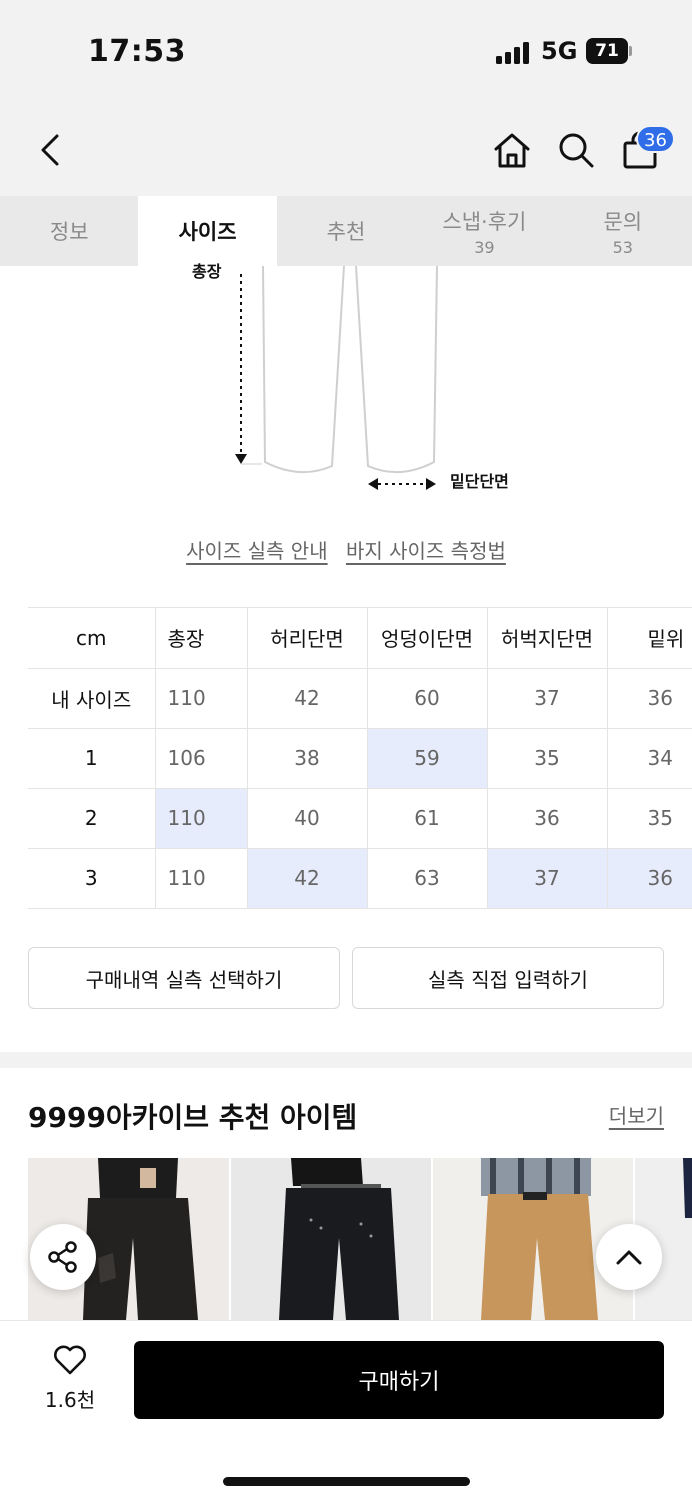 The height and width of the screenshot is (1500, 692). What do you see at coordinates (70, 1400) in the screenshot?
I see `like-count: 1.6천` at bounding box center [70, 1400].